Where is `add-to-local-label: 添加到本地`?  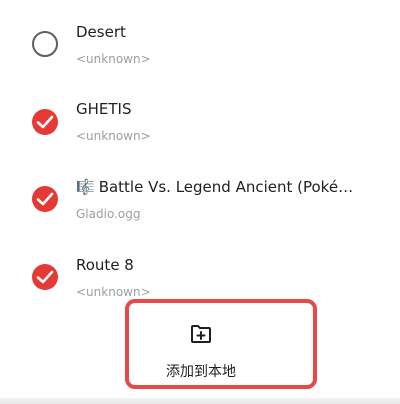
add-to-local-label: 添加到本地 is located at coordinates (201, 372).